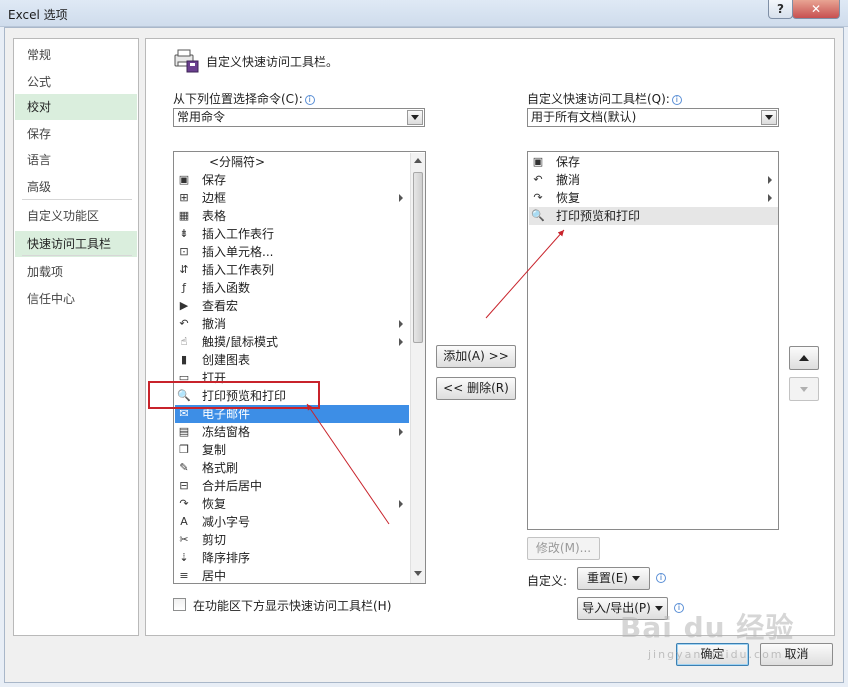  I want to click on list-item: ⊟ 合并后居中, so click(292, 486).